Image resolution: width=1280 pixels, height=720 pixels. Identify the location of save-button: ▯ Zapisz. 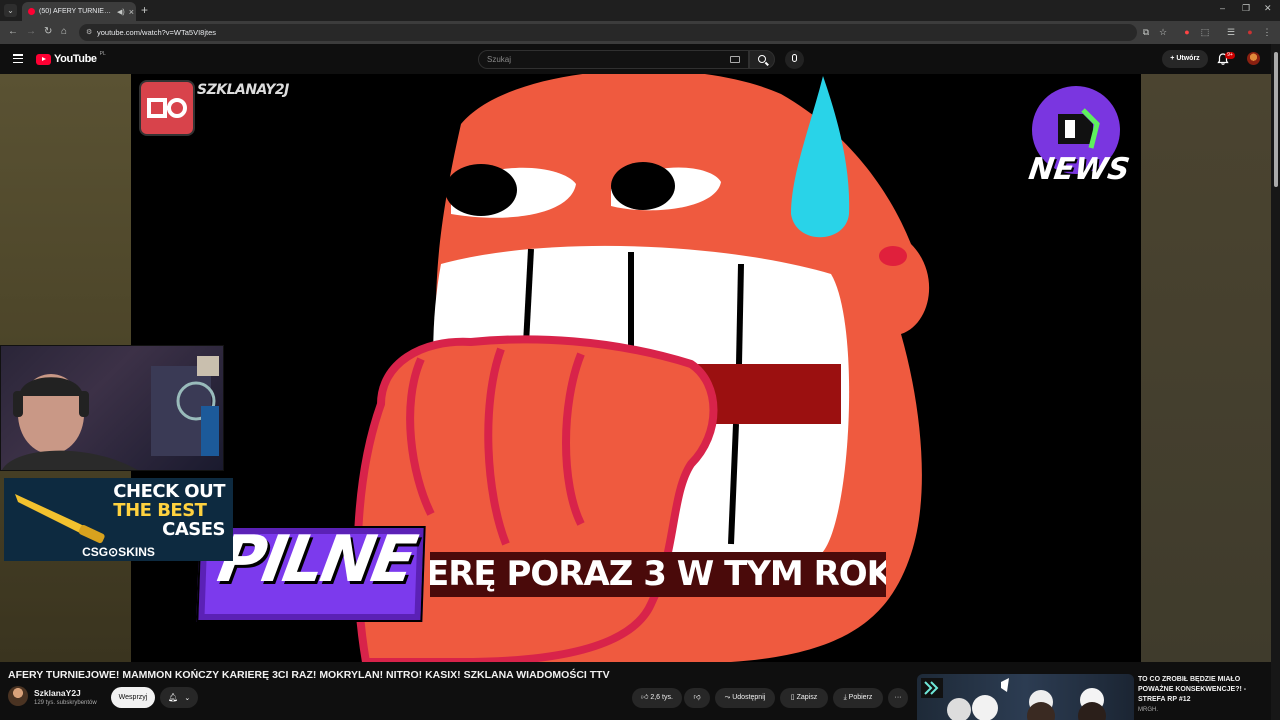
(804, 698).